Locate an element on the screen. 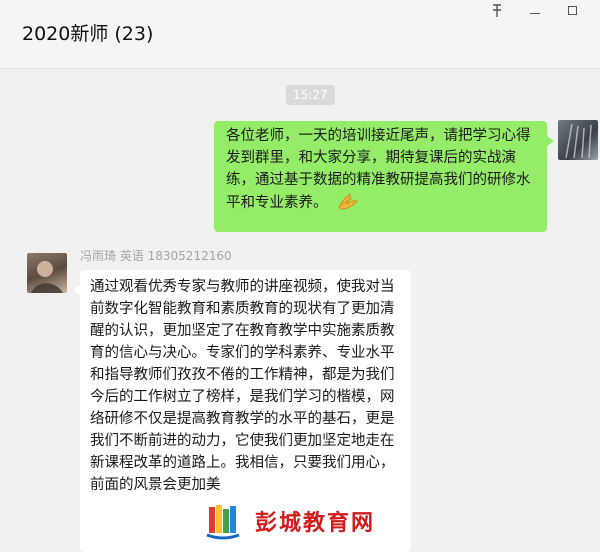 This screenshot has width=600, height=552. minimize-icon is located at coordinates (535, 11).